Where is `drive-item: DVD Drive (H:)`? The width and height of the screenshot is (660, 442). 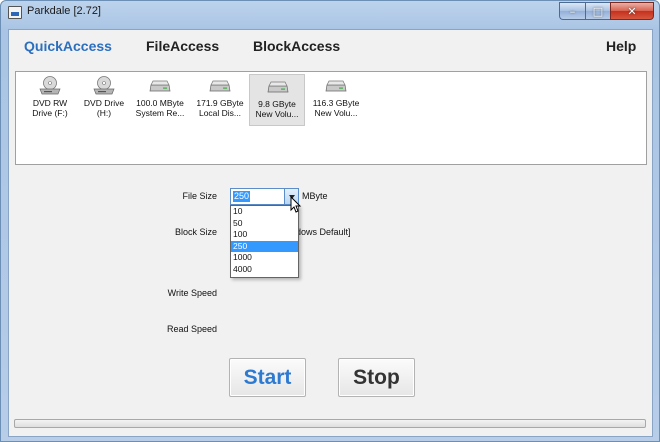 drive-item: DVD Drive (H:) is located at coordinates (104, 100).